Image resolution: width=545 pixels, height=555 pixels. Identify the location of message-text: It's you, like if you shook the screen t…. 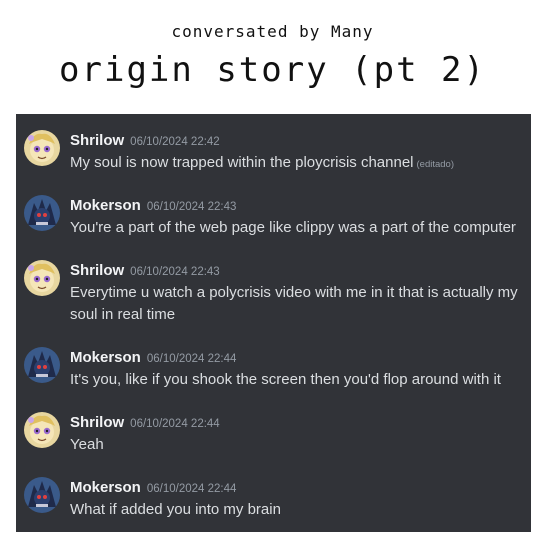
(285, 379).